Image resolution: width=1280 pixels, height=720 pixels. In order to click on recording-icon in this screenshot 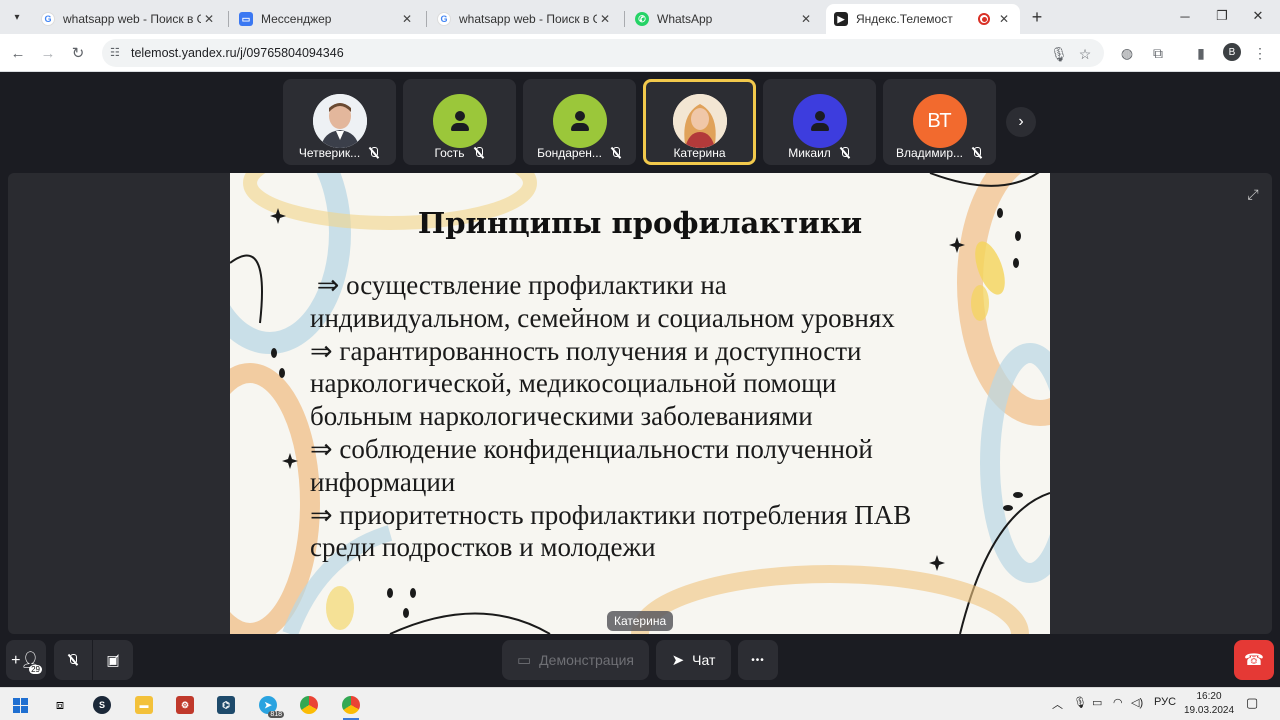, I will do `click(984, 19)`.